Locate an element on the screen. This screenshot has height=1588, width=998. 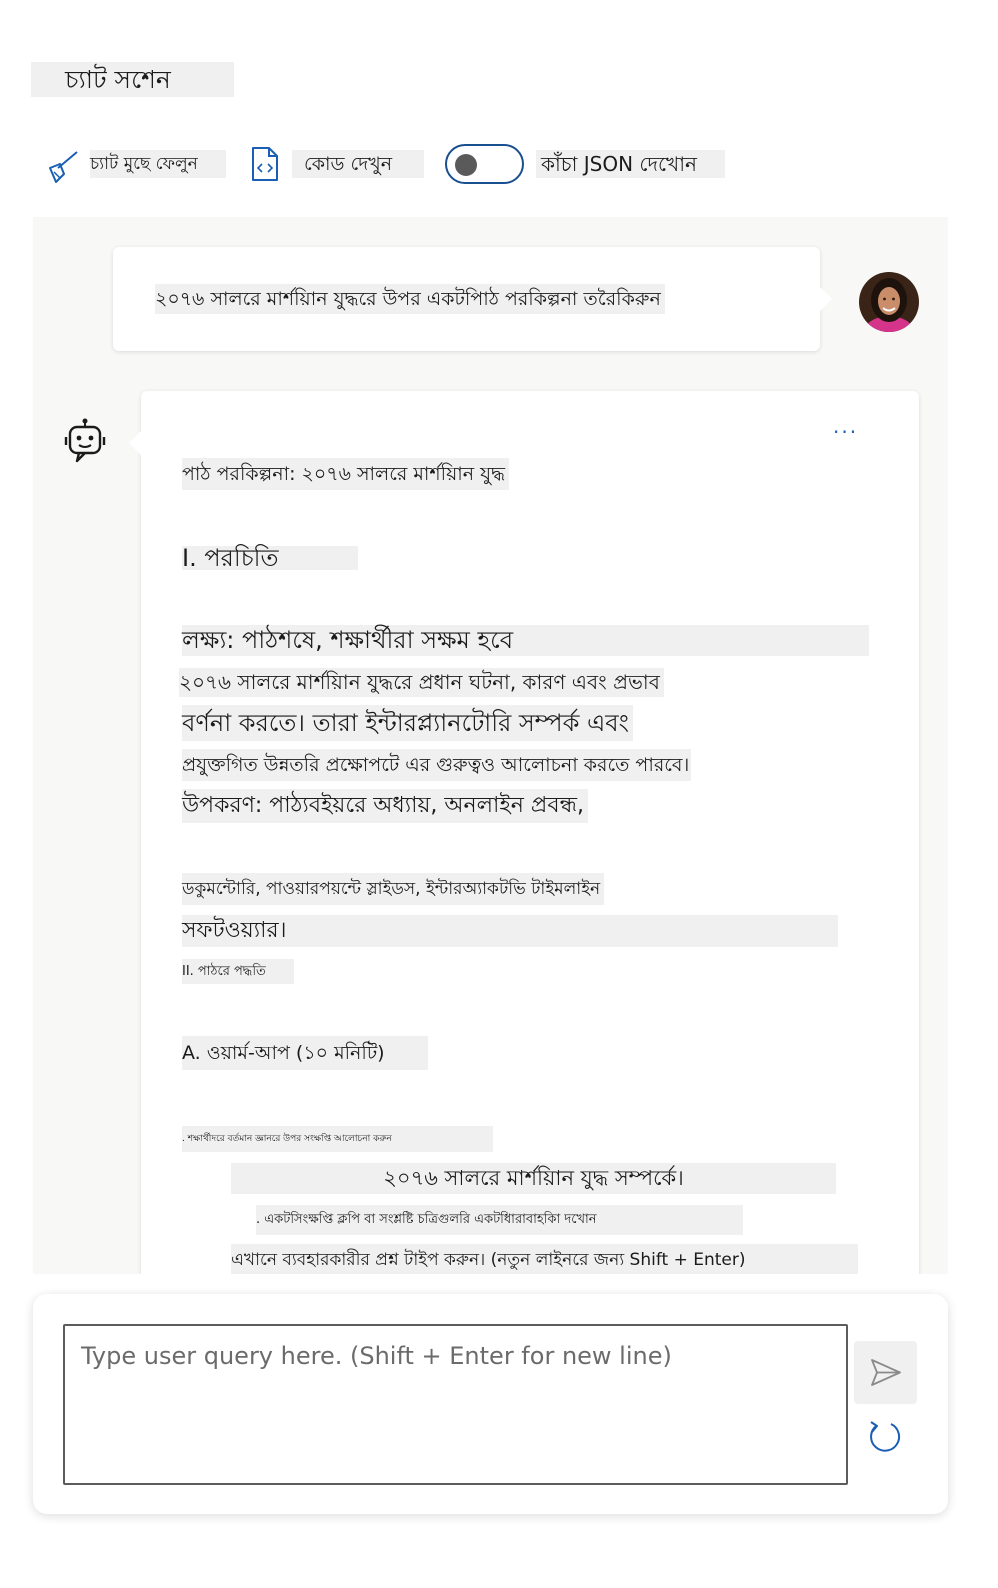
assistant-line: I. পরচিতি is located at coordinates (270, 558).